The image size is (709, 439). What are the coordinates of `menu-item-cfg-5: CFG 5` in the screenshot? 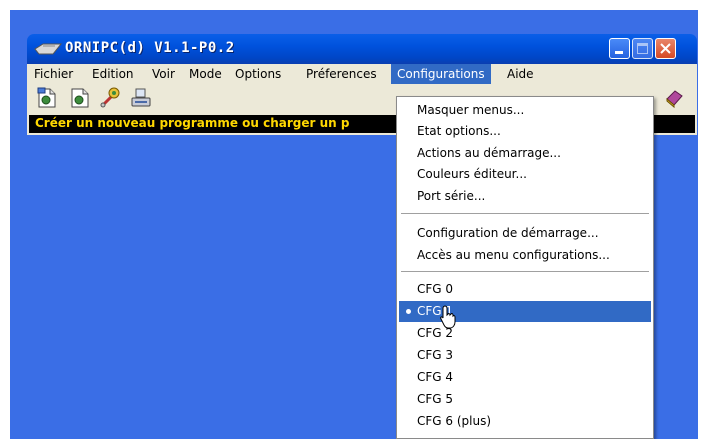 It's located at (525, 399).